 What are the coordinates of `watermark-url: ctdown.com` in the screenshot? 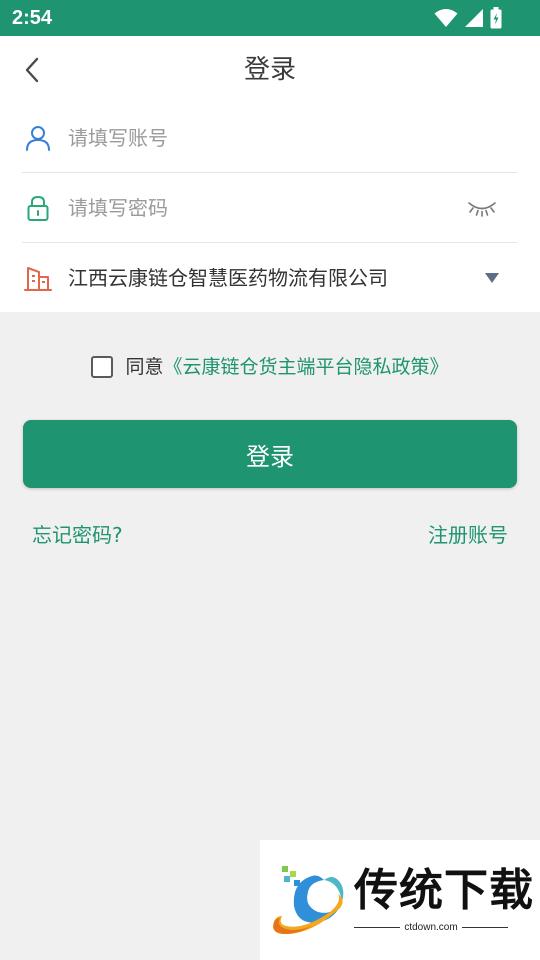 It's located at (431, 927).